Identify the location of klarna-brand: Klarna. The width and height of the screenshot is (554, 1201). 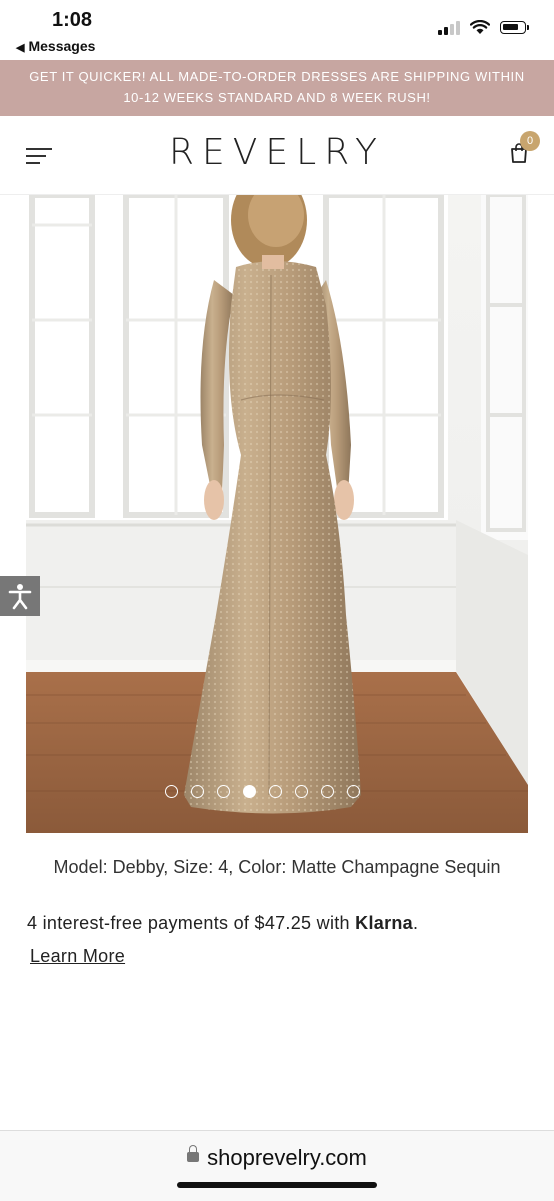
(384, 923).